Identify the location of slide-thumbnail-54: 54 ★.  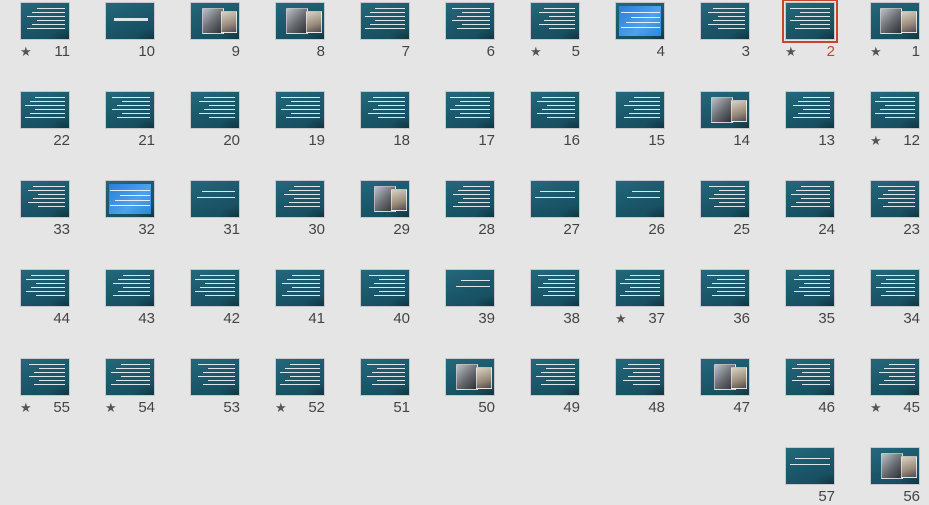
(130, 387).